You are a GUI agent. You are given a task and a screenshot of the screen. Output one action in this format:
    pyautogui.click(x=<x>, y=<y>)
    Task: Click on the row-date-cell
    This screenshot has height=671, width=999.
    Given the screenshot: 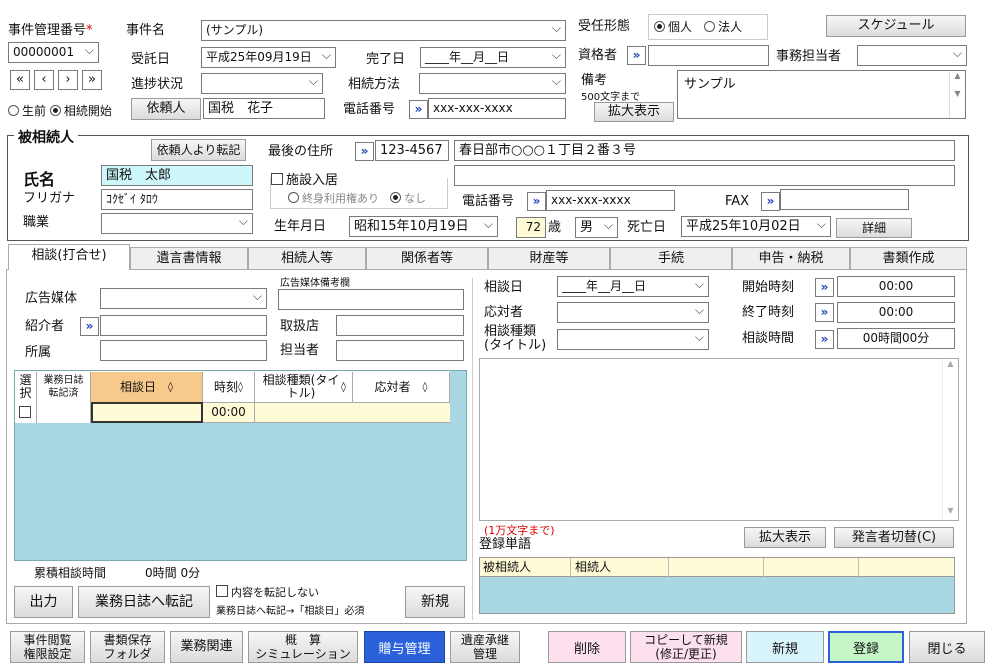 What is the action you would take?
    pyautogui.click(x=147, y=412)
    